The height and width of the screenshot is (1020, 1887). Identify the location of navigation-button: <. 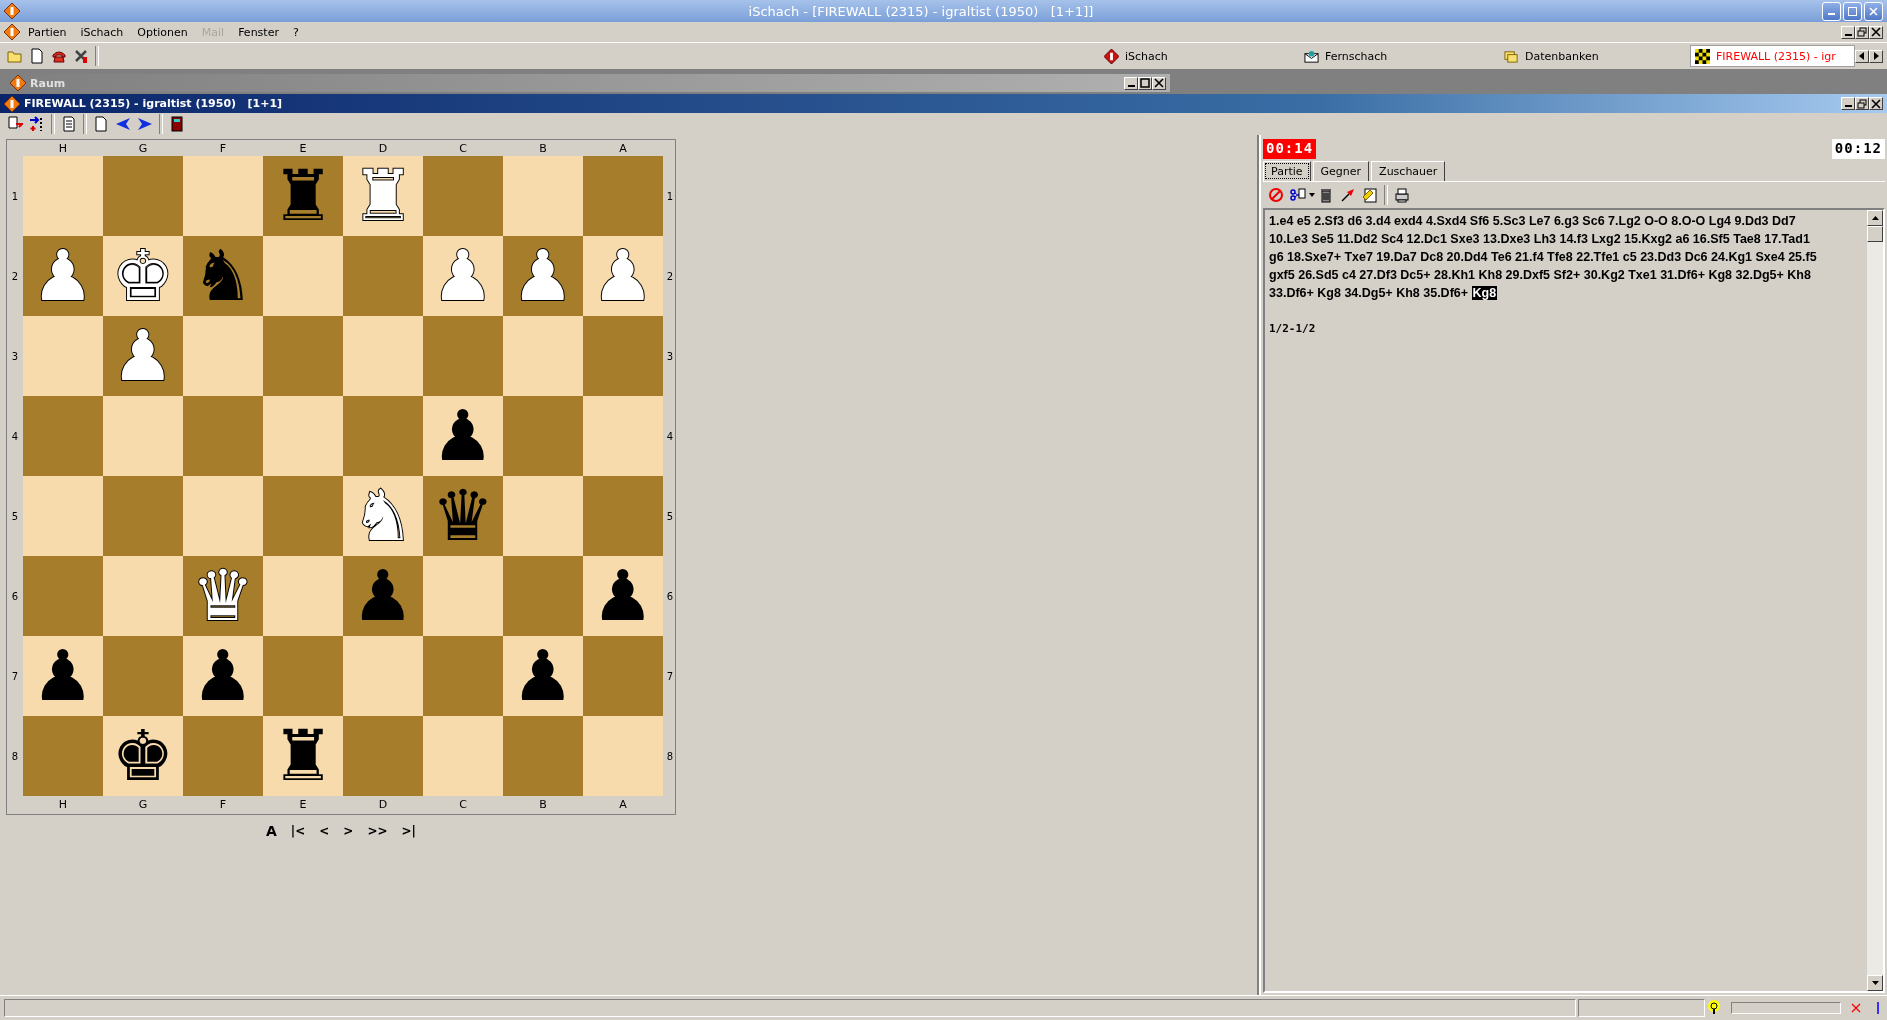
(324, 831).